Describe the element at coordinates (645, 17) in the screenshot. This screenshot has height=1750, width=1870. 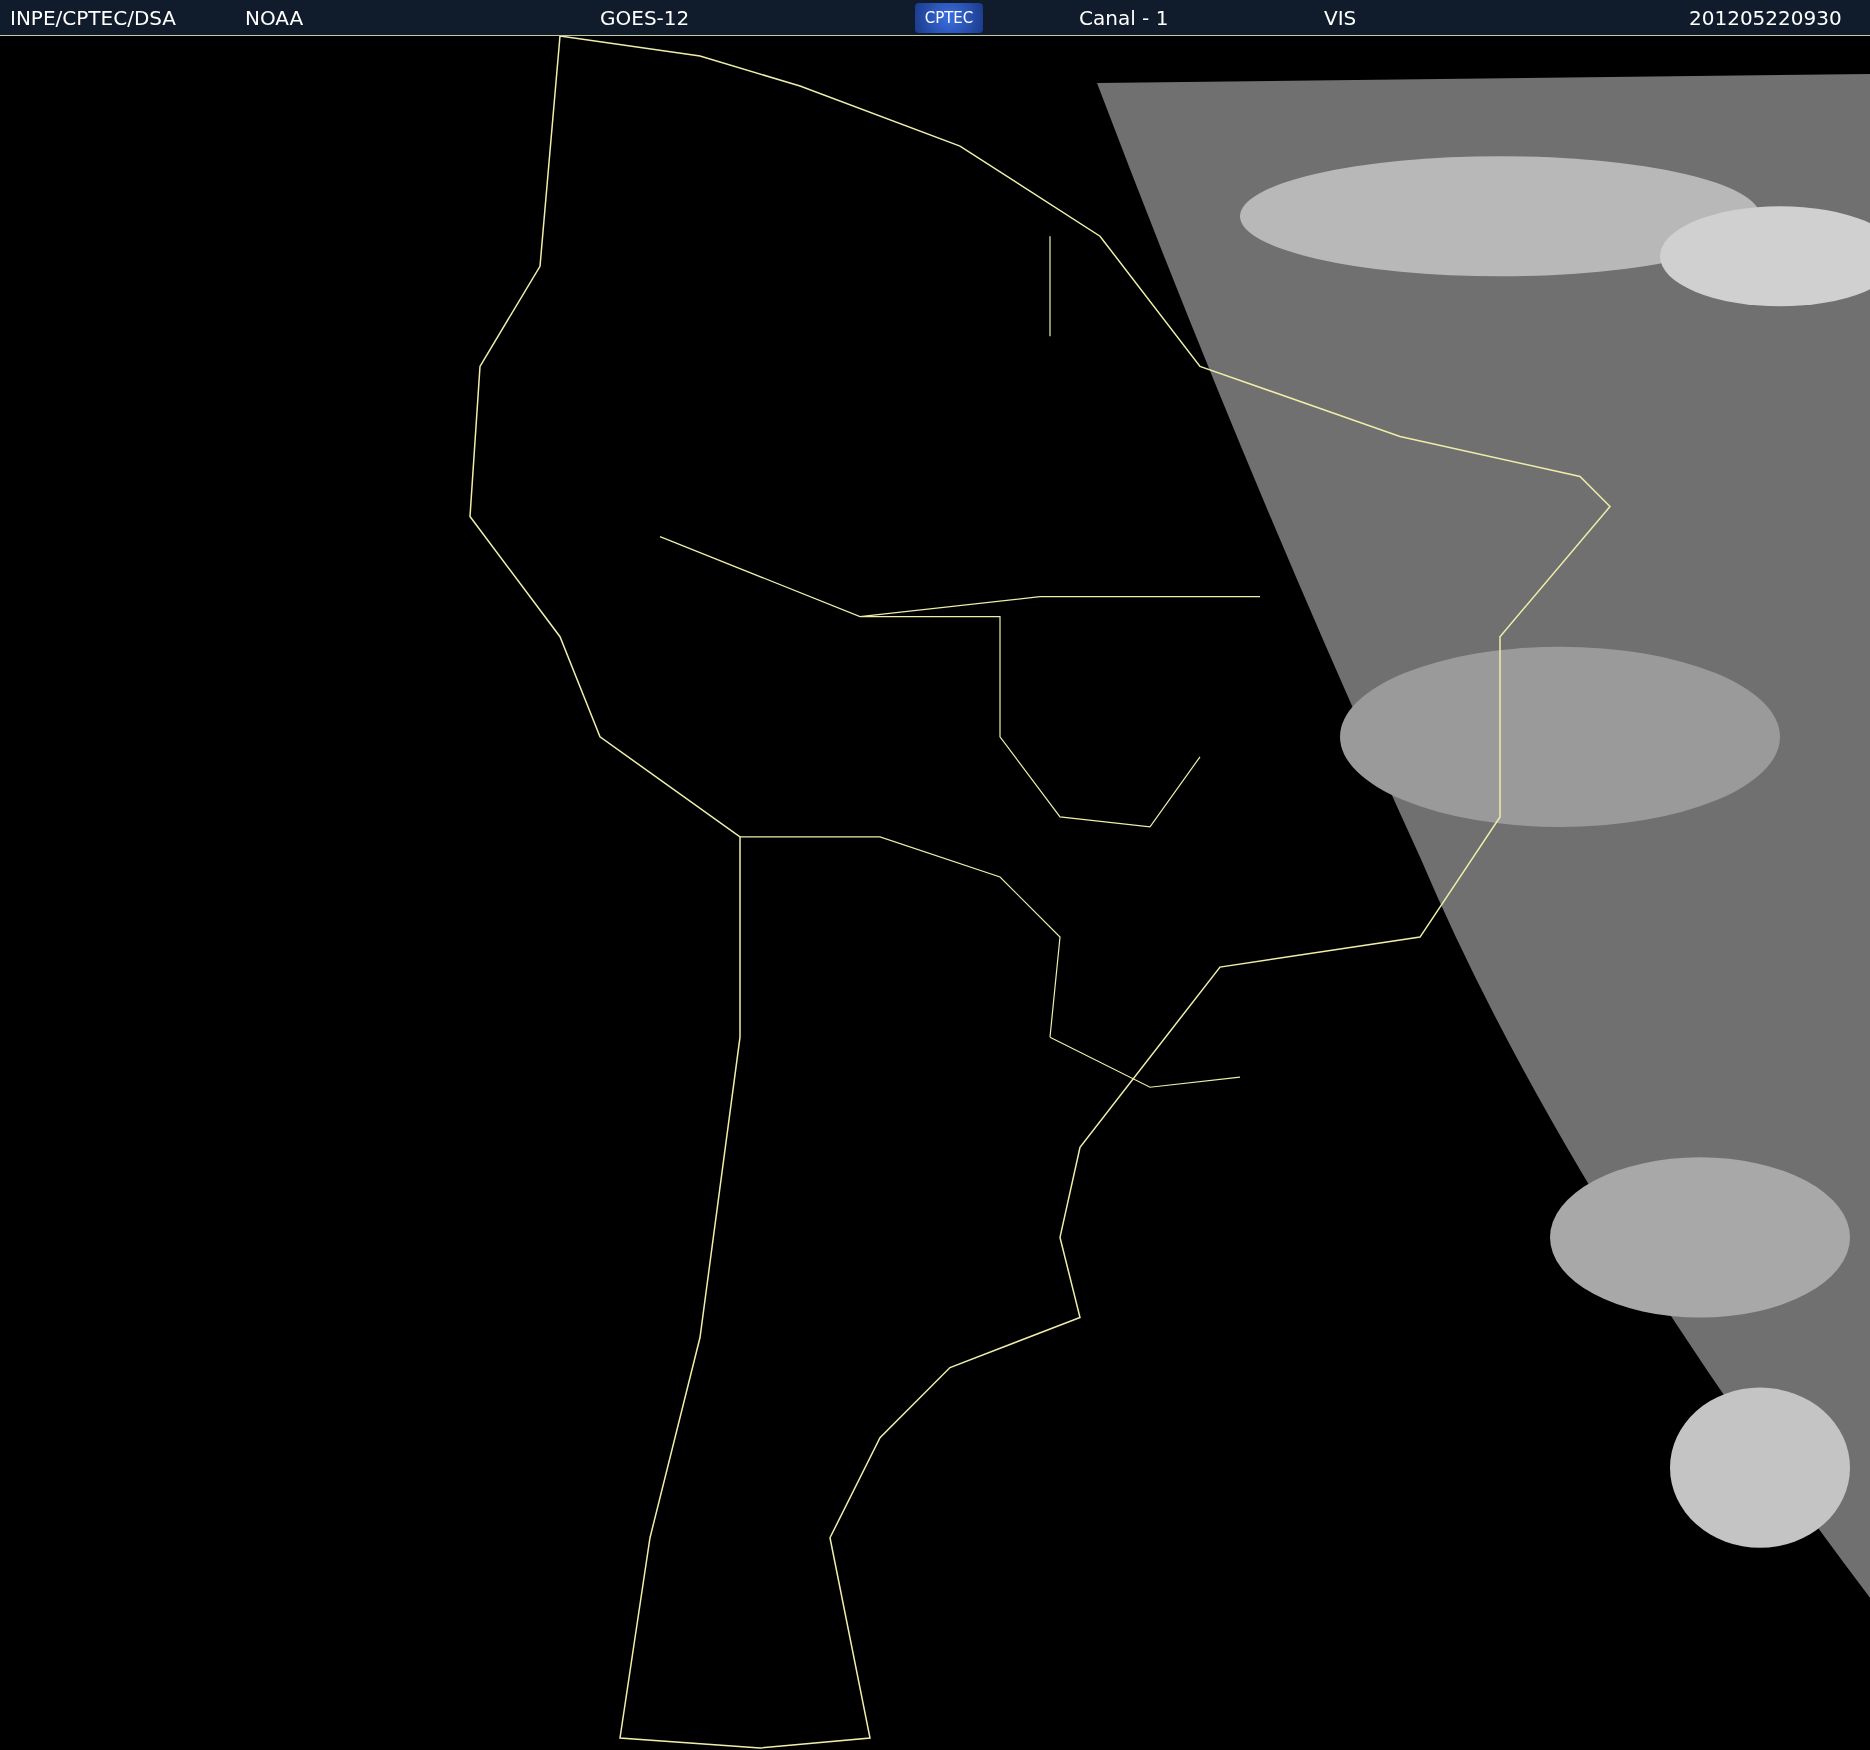
I see `satellite-label: GOES-12` at that location.